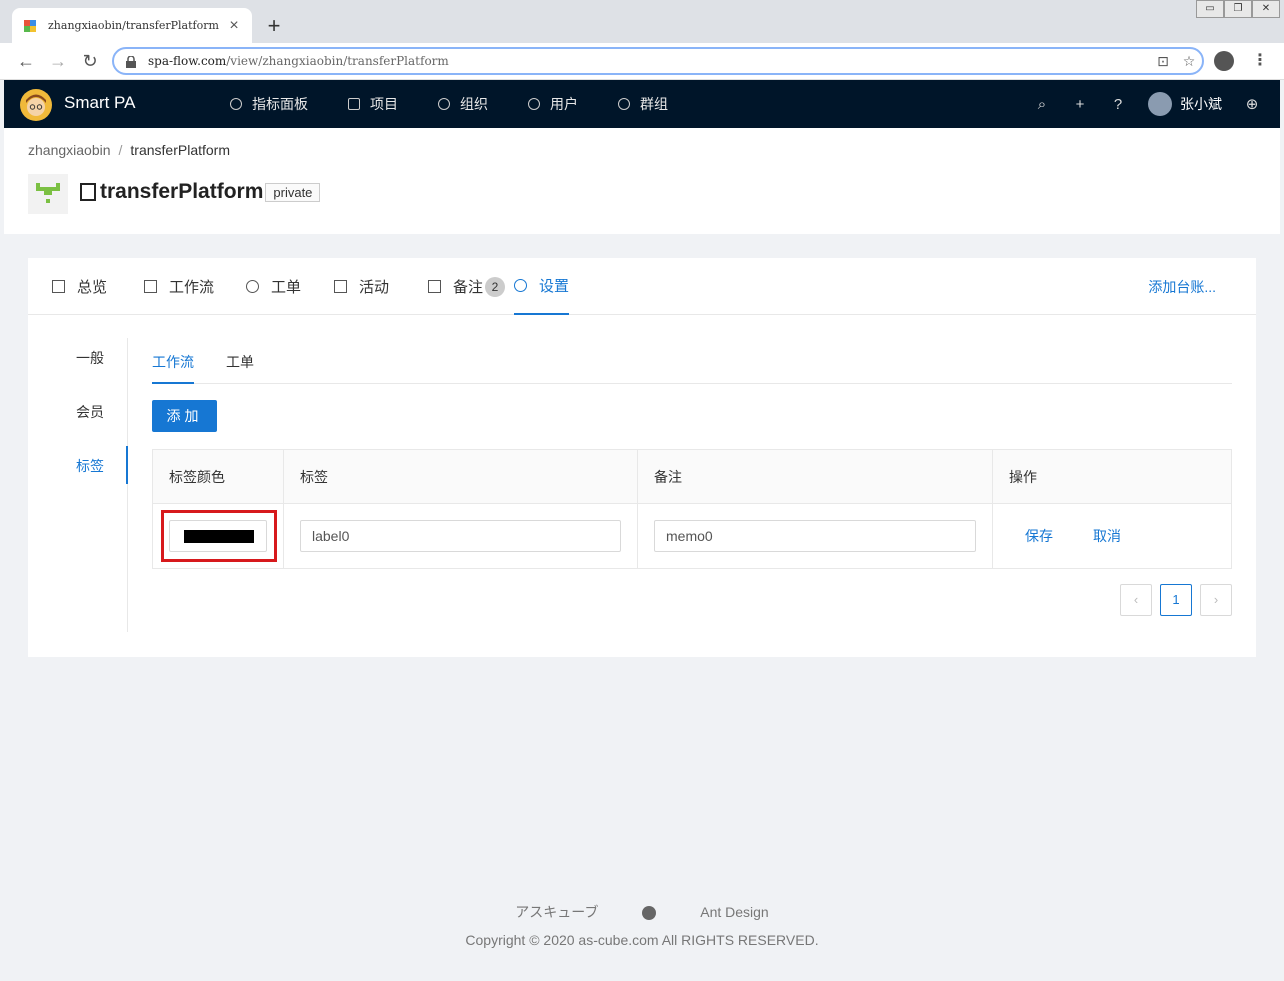  Describe the element at coordinates (554, 286) in the screenshot. I see `tab-label: 设置` at that location.